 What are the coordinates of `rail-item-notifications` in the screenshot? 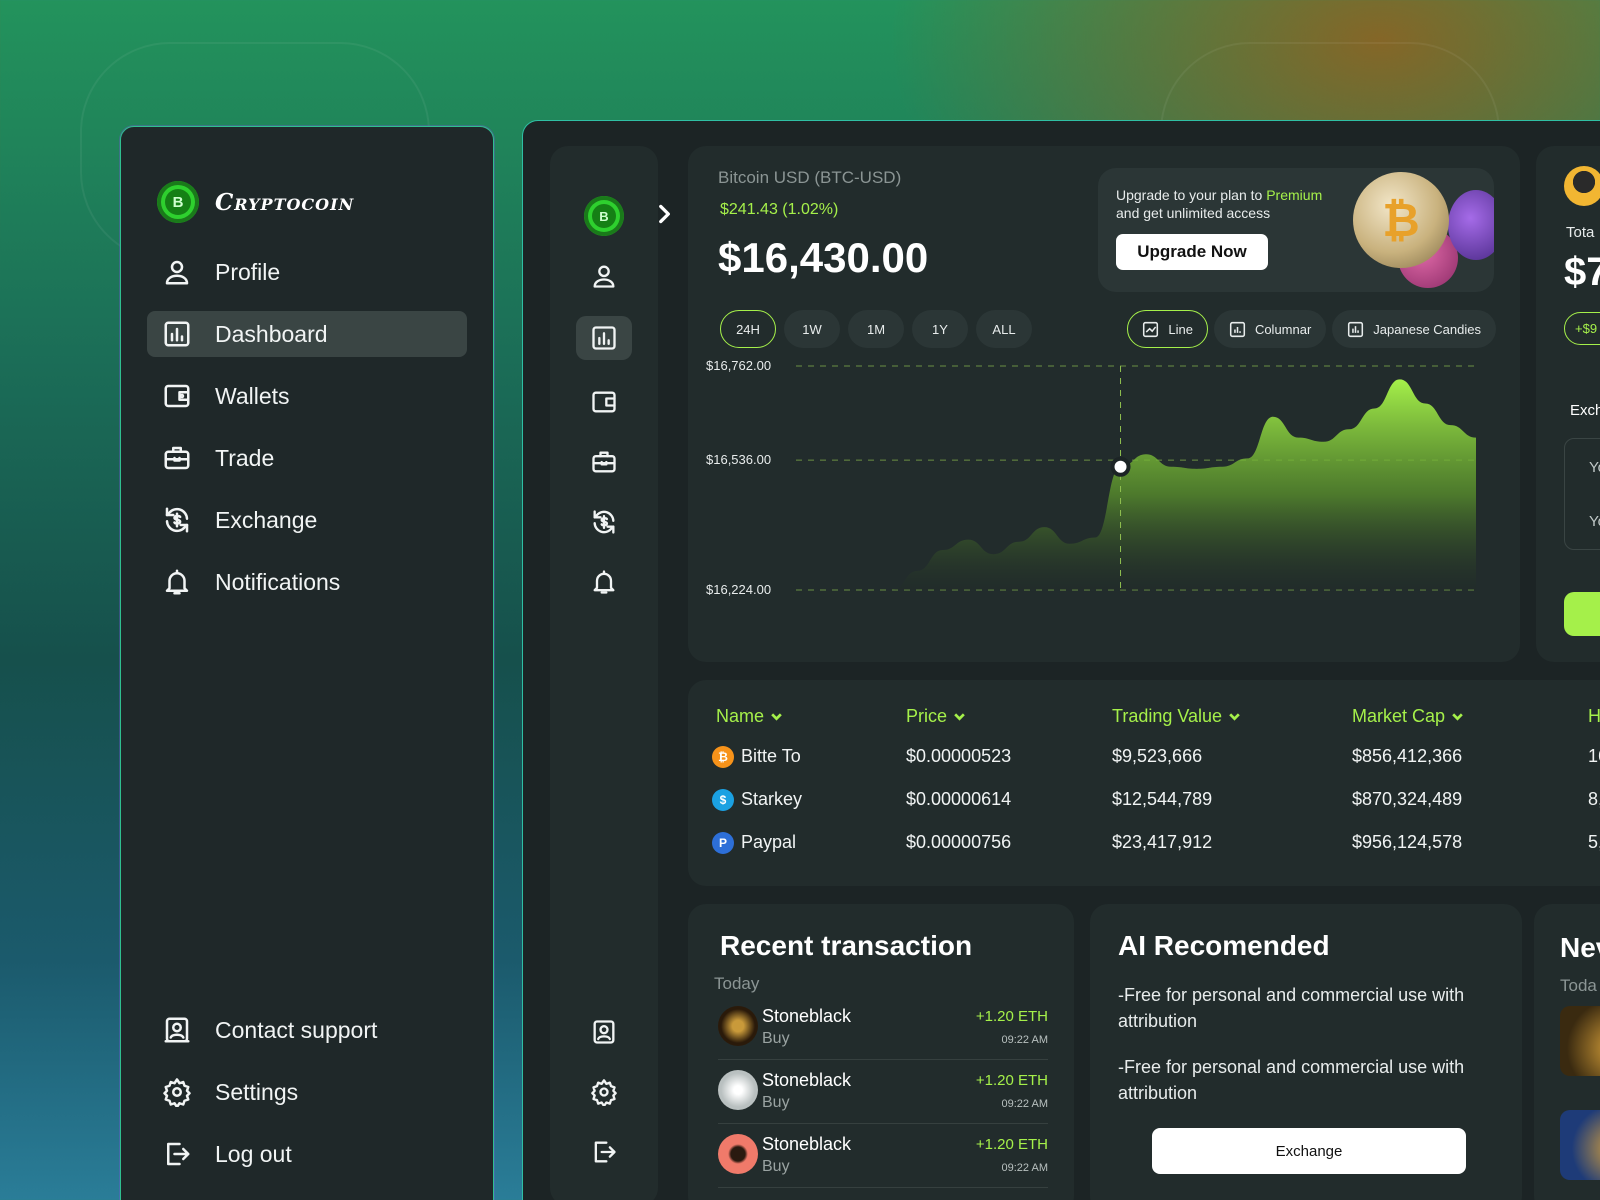 It's located at (604, 582).